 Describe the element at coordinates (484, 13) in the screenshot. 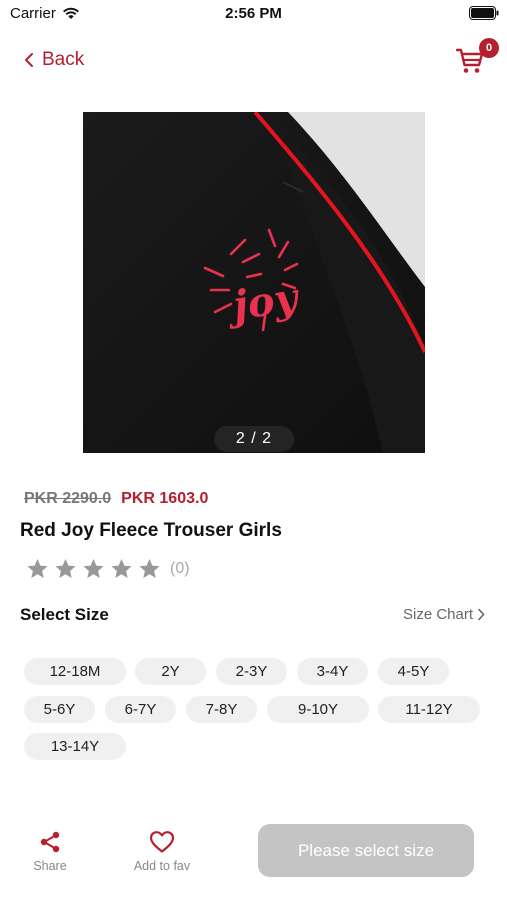

I see `battery-icon` at that location.